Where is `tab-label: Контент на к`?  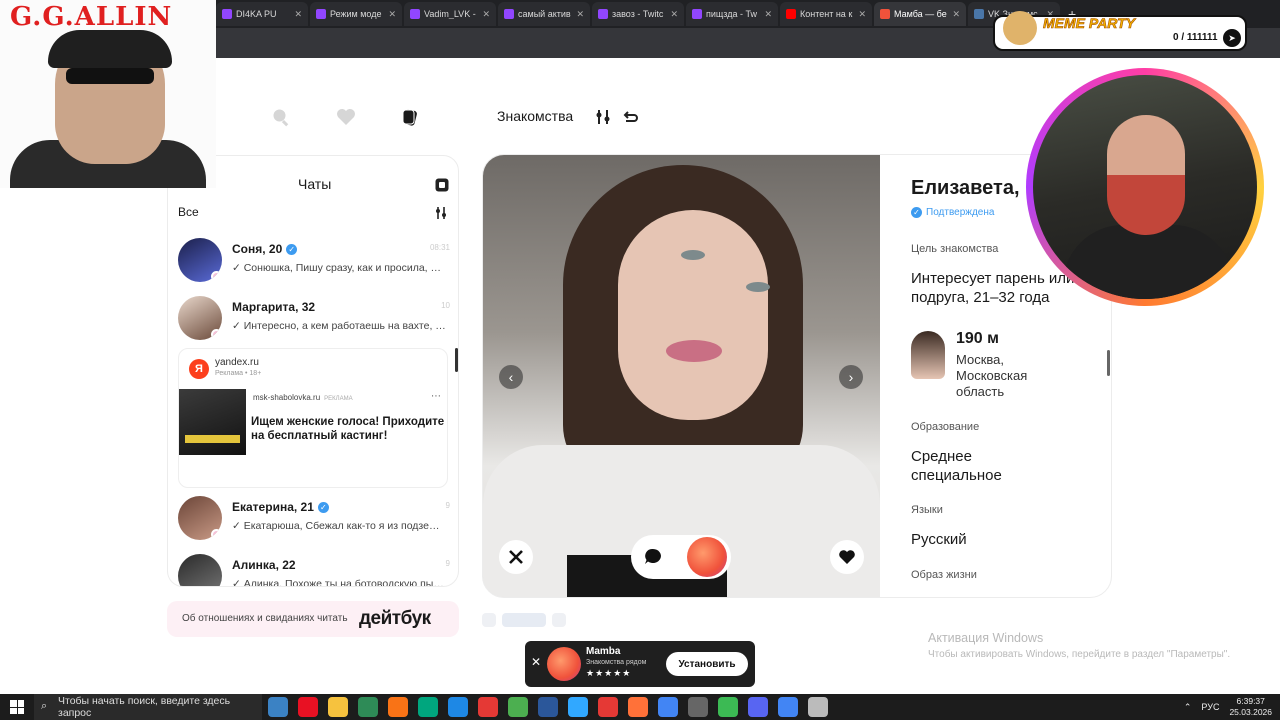
tab-label: Контент на к is located at coordinates (826, 14).